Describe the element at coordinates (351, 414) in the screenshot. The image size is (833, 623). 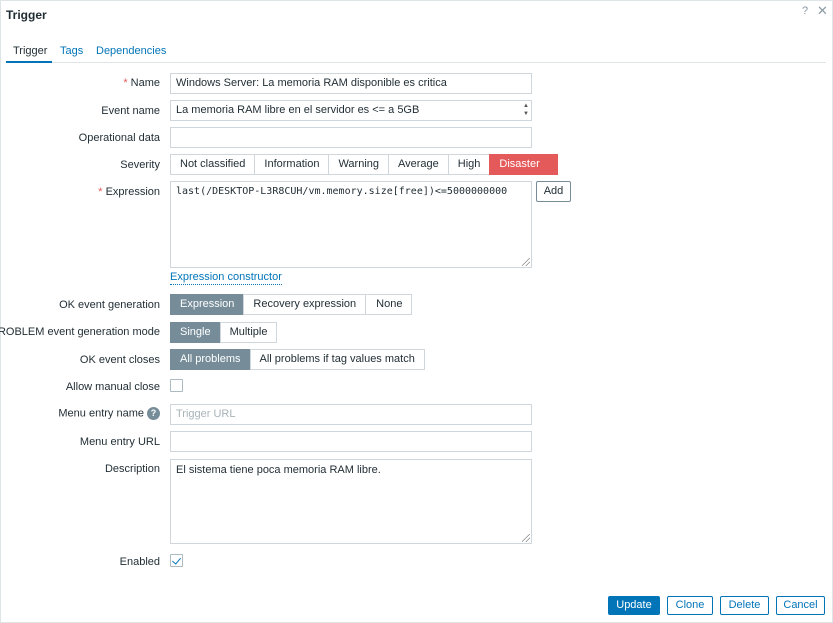
I see `menu-entry-name-input: Trigger URL` at that location.